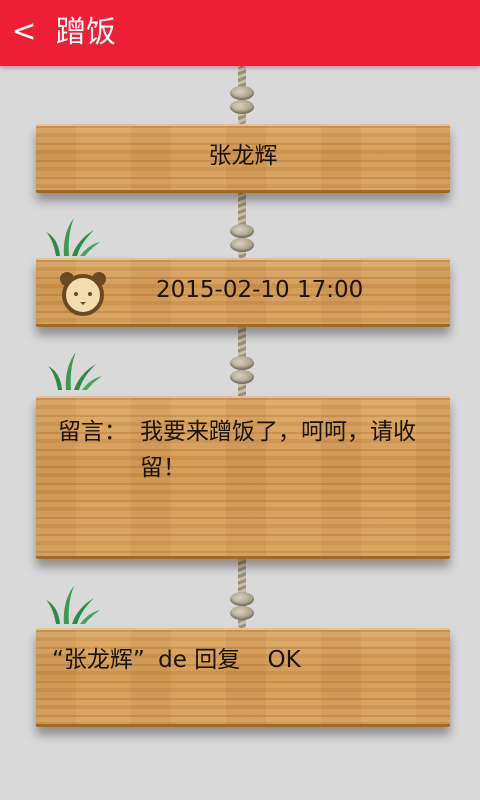  I want to click on time-board: 2015-02-10 17:00, so click(243, 292).